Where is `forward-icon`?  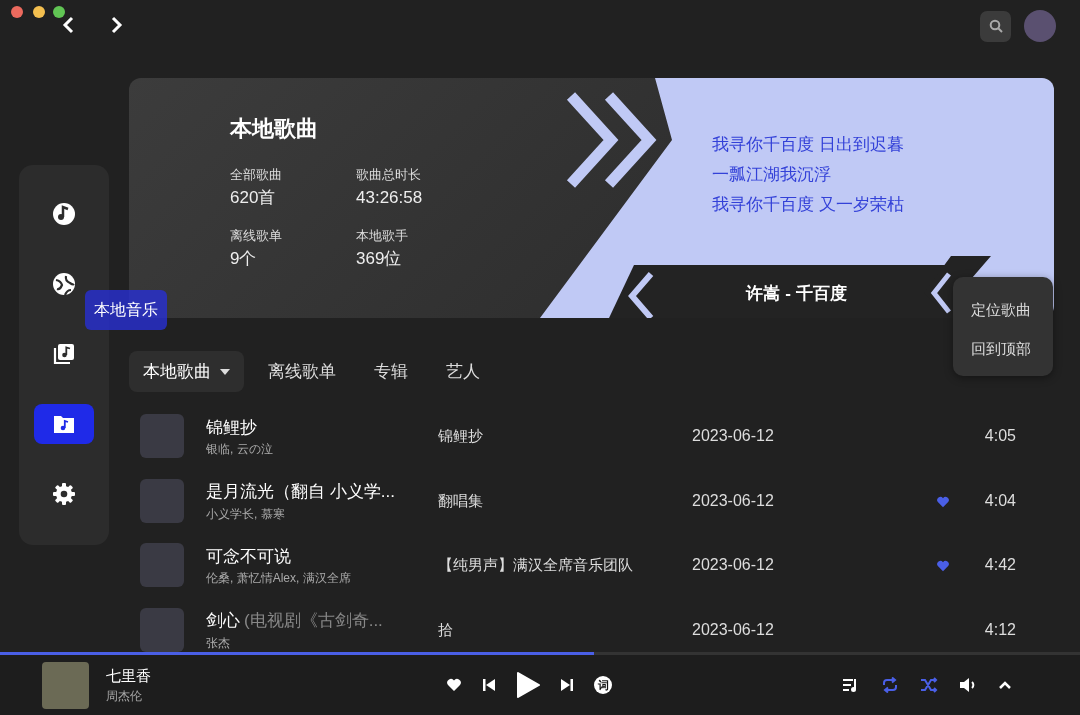 forward-icon is located at coordinates (116, 25).